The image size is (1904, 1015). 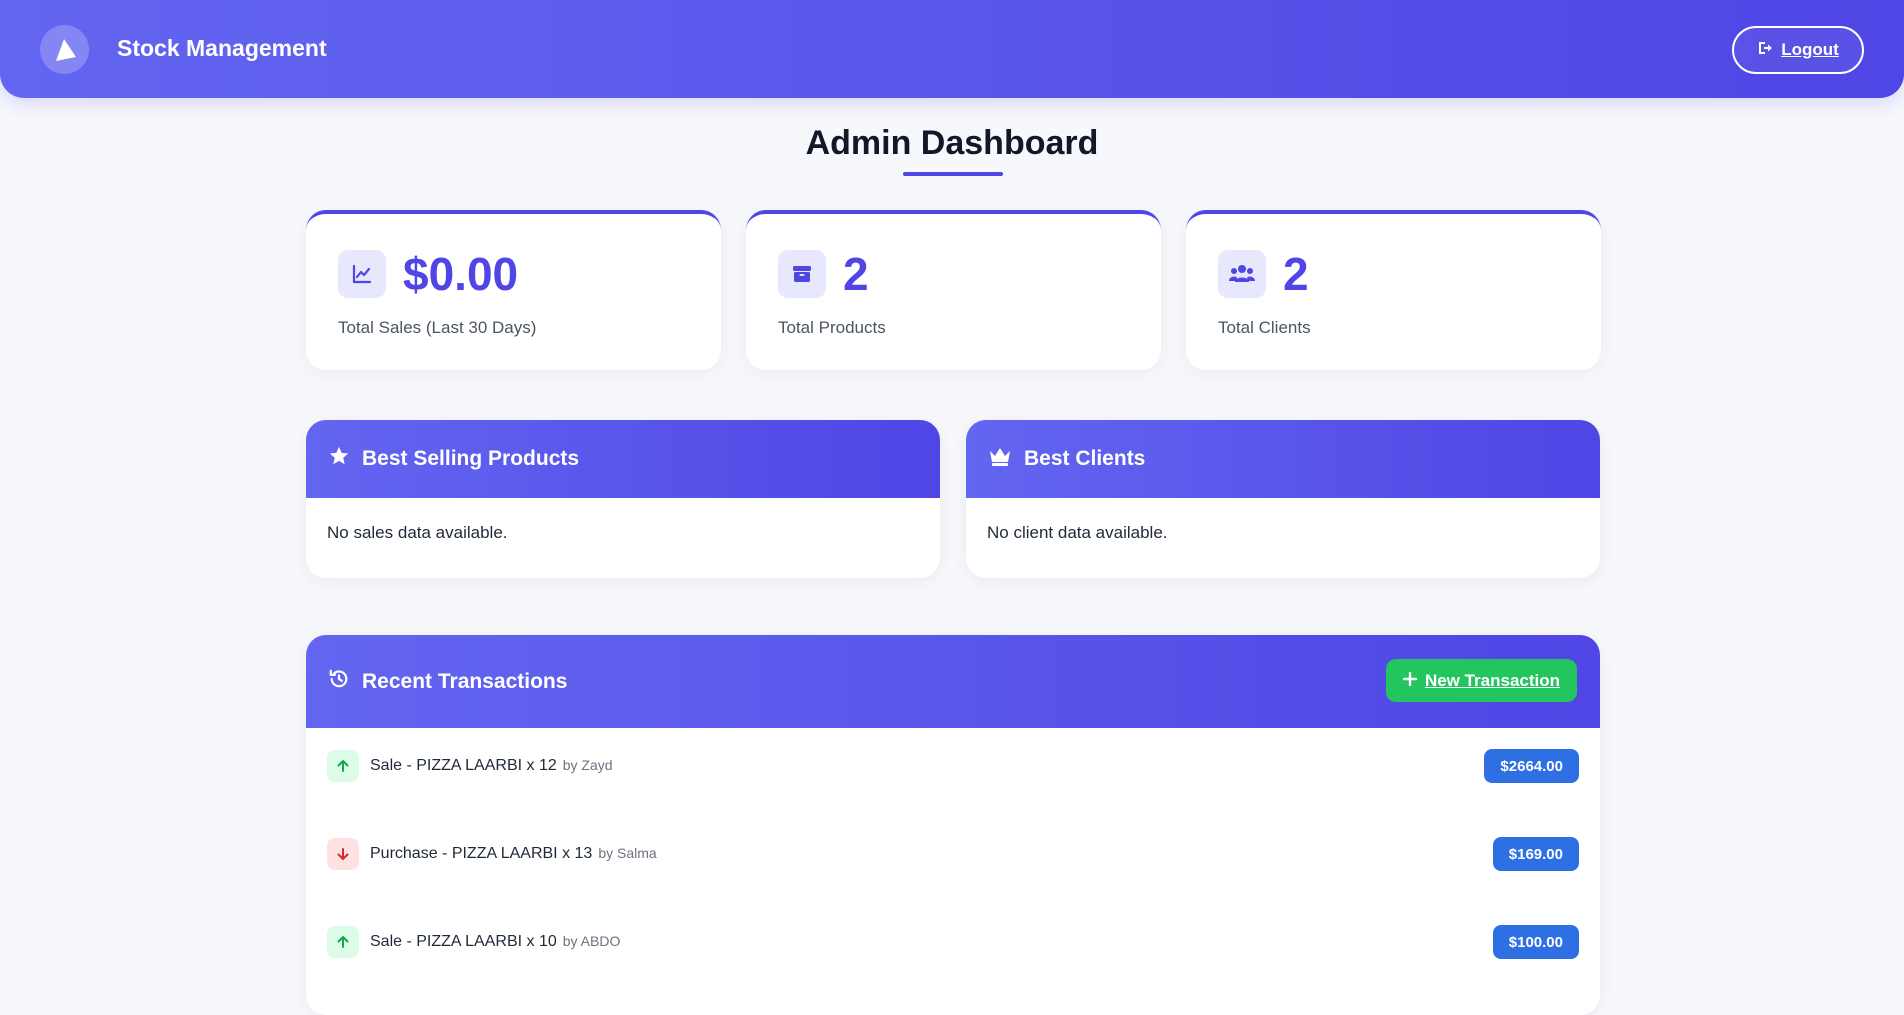 I want to click on stat-card-total-sales: $0.00 Total Sales (Last 30 Days), so click(x=513, y=290).